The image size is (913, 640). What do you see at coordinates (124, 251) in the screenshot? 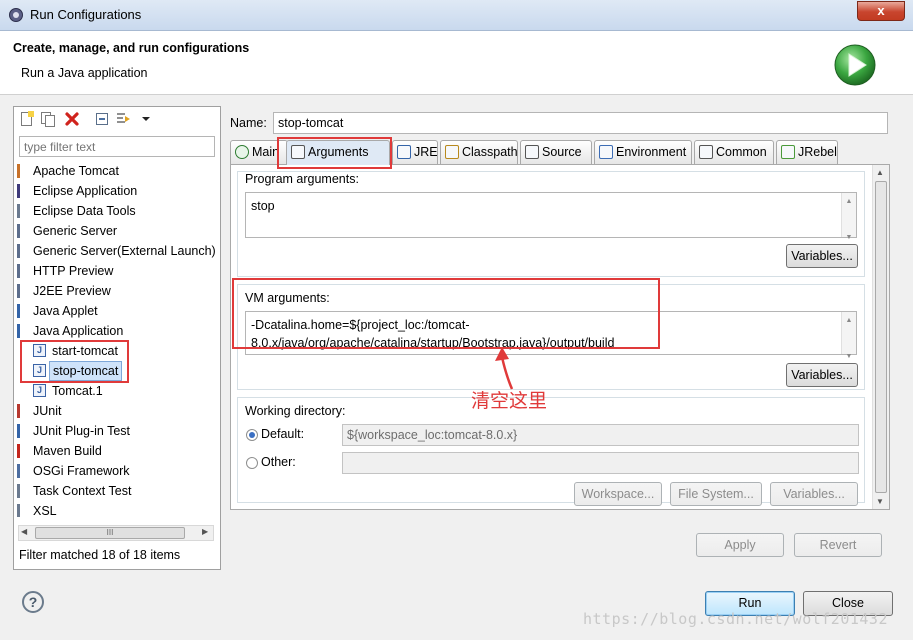
I see `tree-item-label: Generic Server(External Launch)` at bounding box center [124, 251].